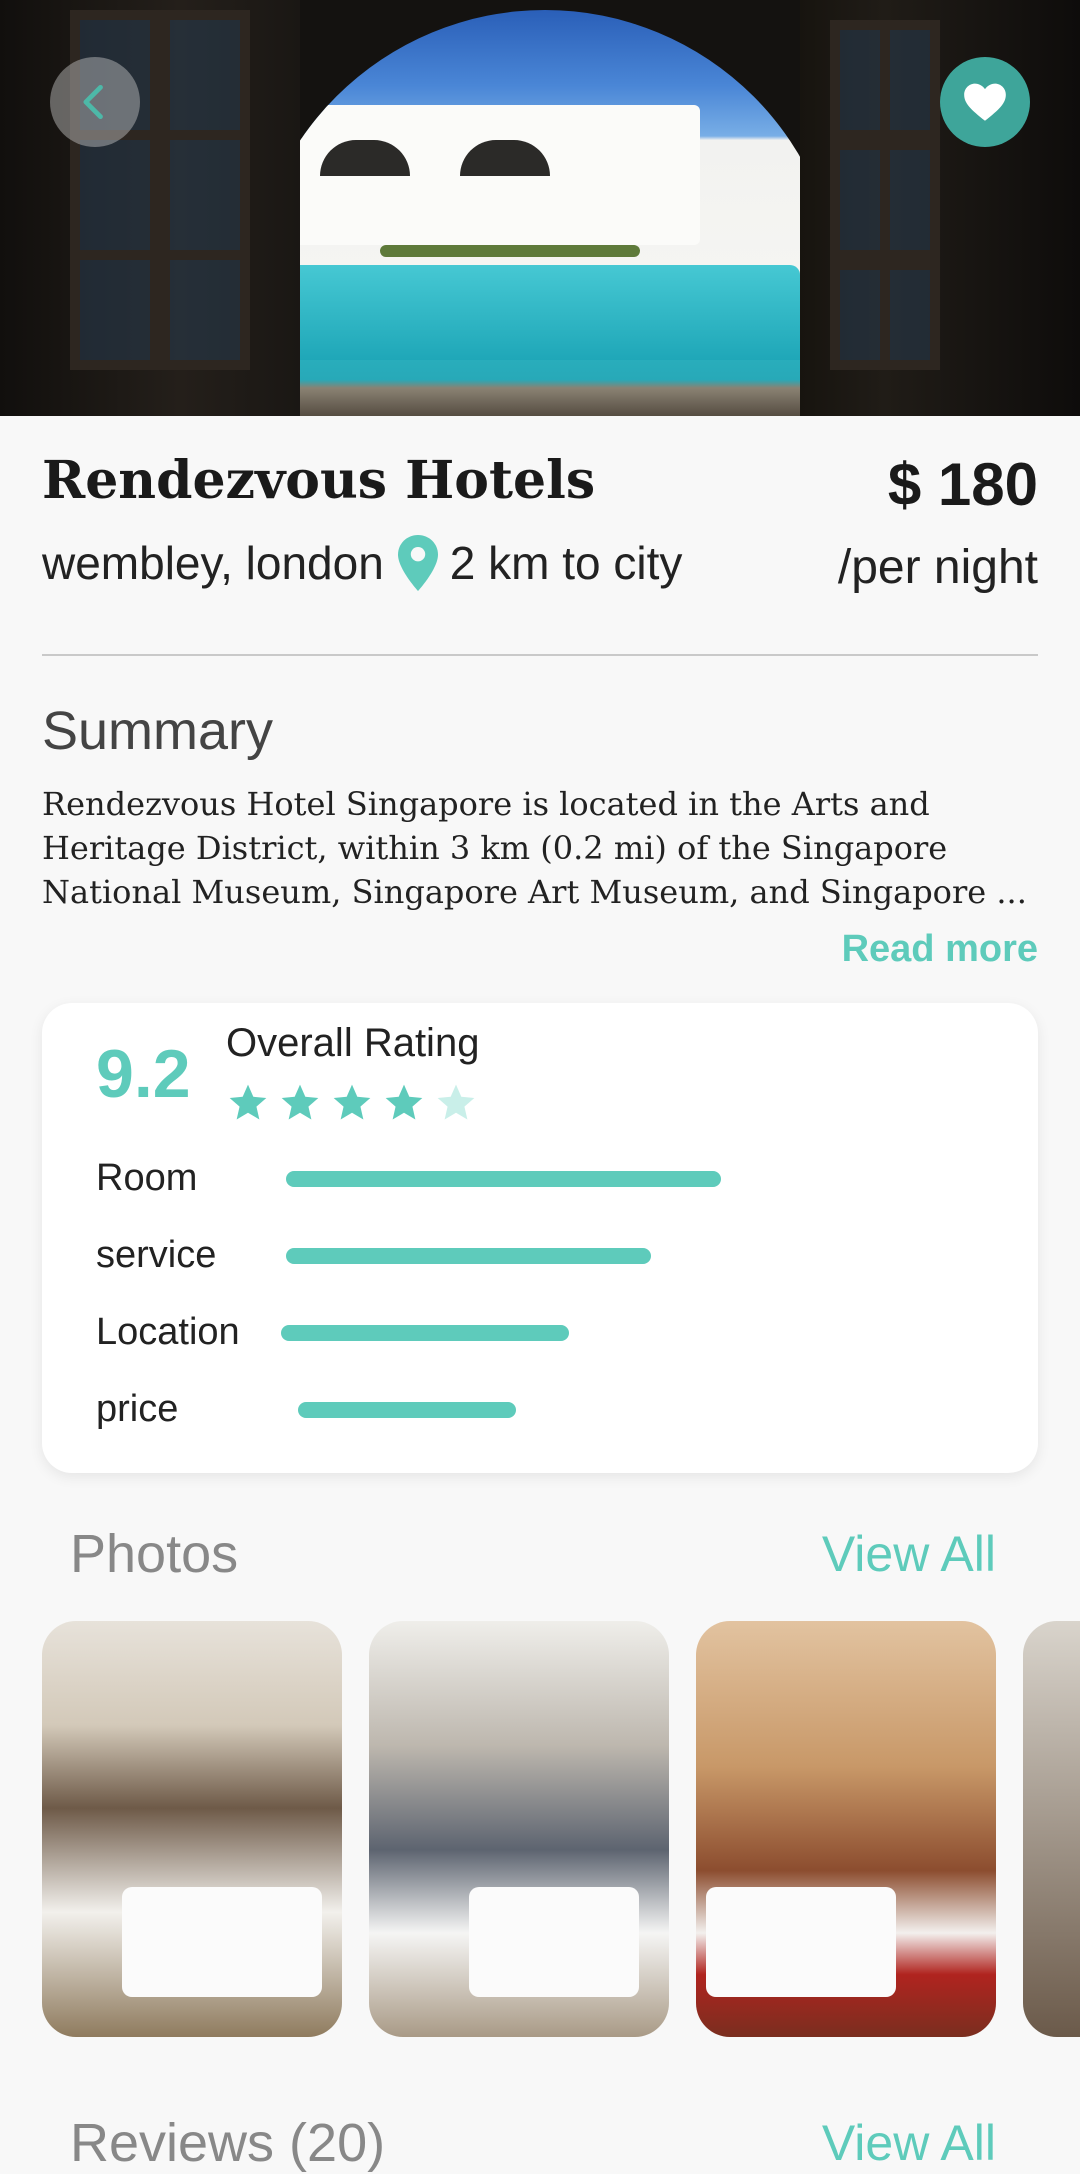  I want to click on heart-icon, so click(985, 102).